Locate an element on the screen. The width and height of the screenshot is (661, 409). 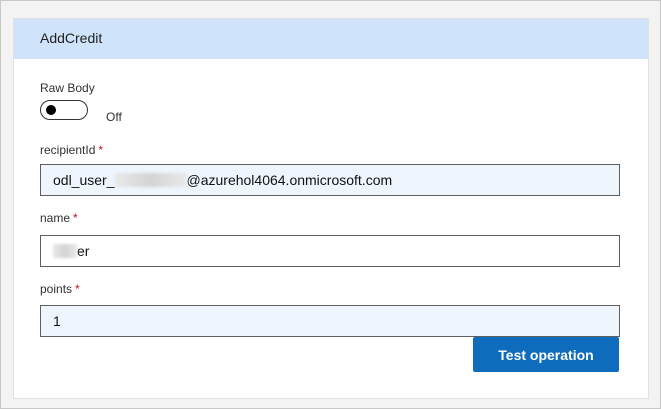
card-title: AddCredit is located at coordinates (71, 38).